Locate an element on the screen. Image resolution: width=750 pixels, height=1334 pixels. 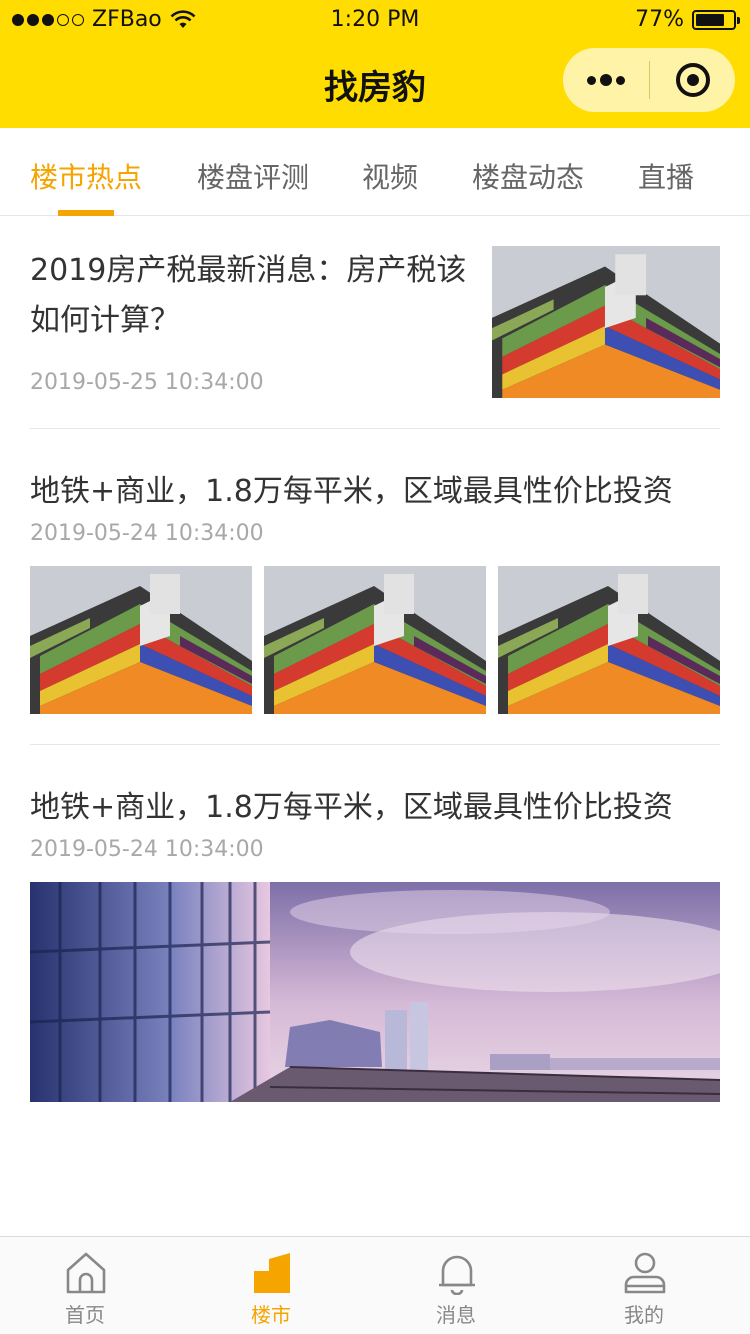
tabbar-item-market: 楼市 is located at coordinates (271, 1285).